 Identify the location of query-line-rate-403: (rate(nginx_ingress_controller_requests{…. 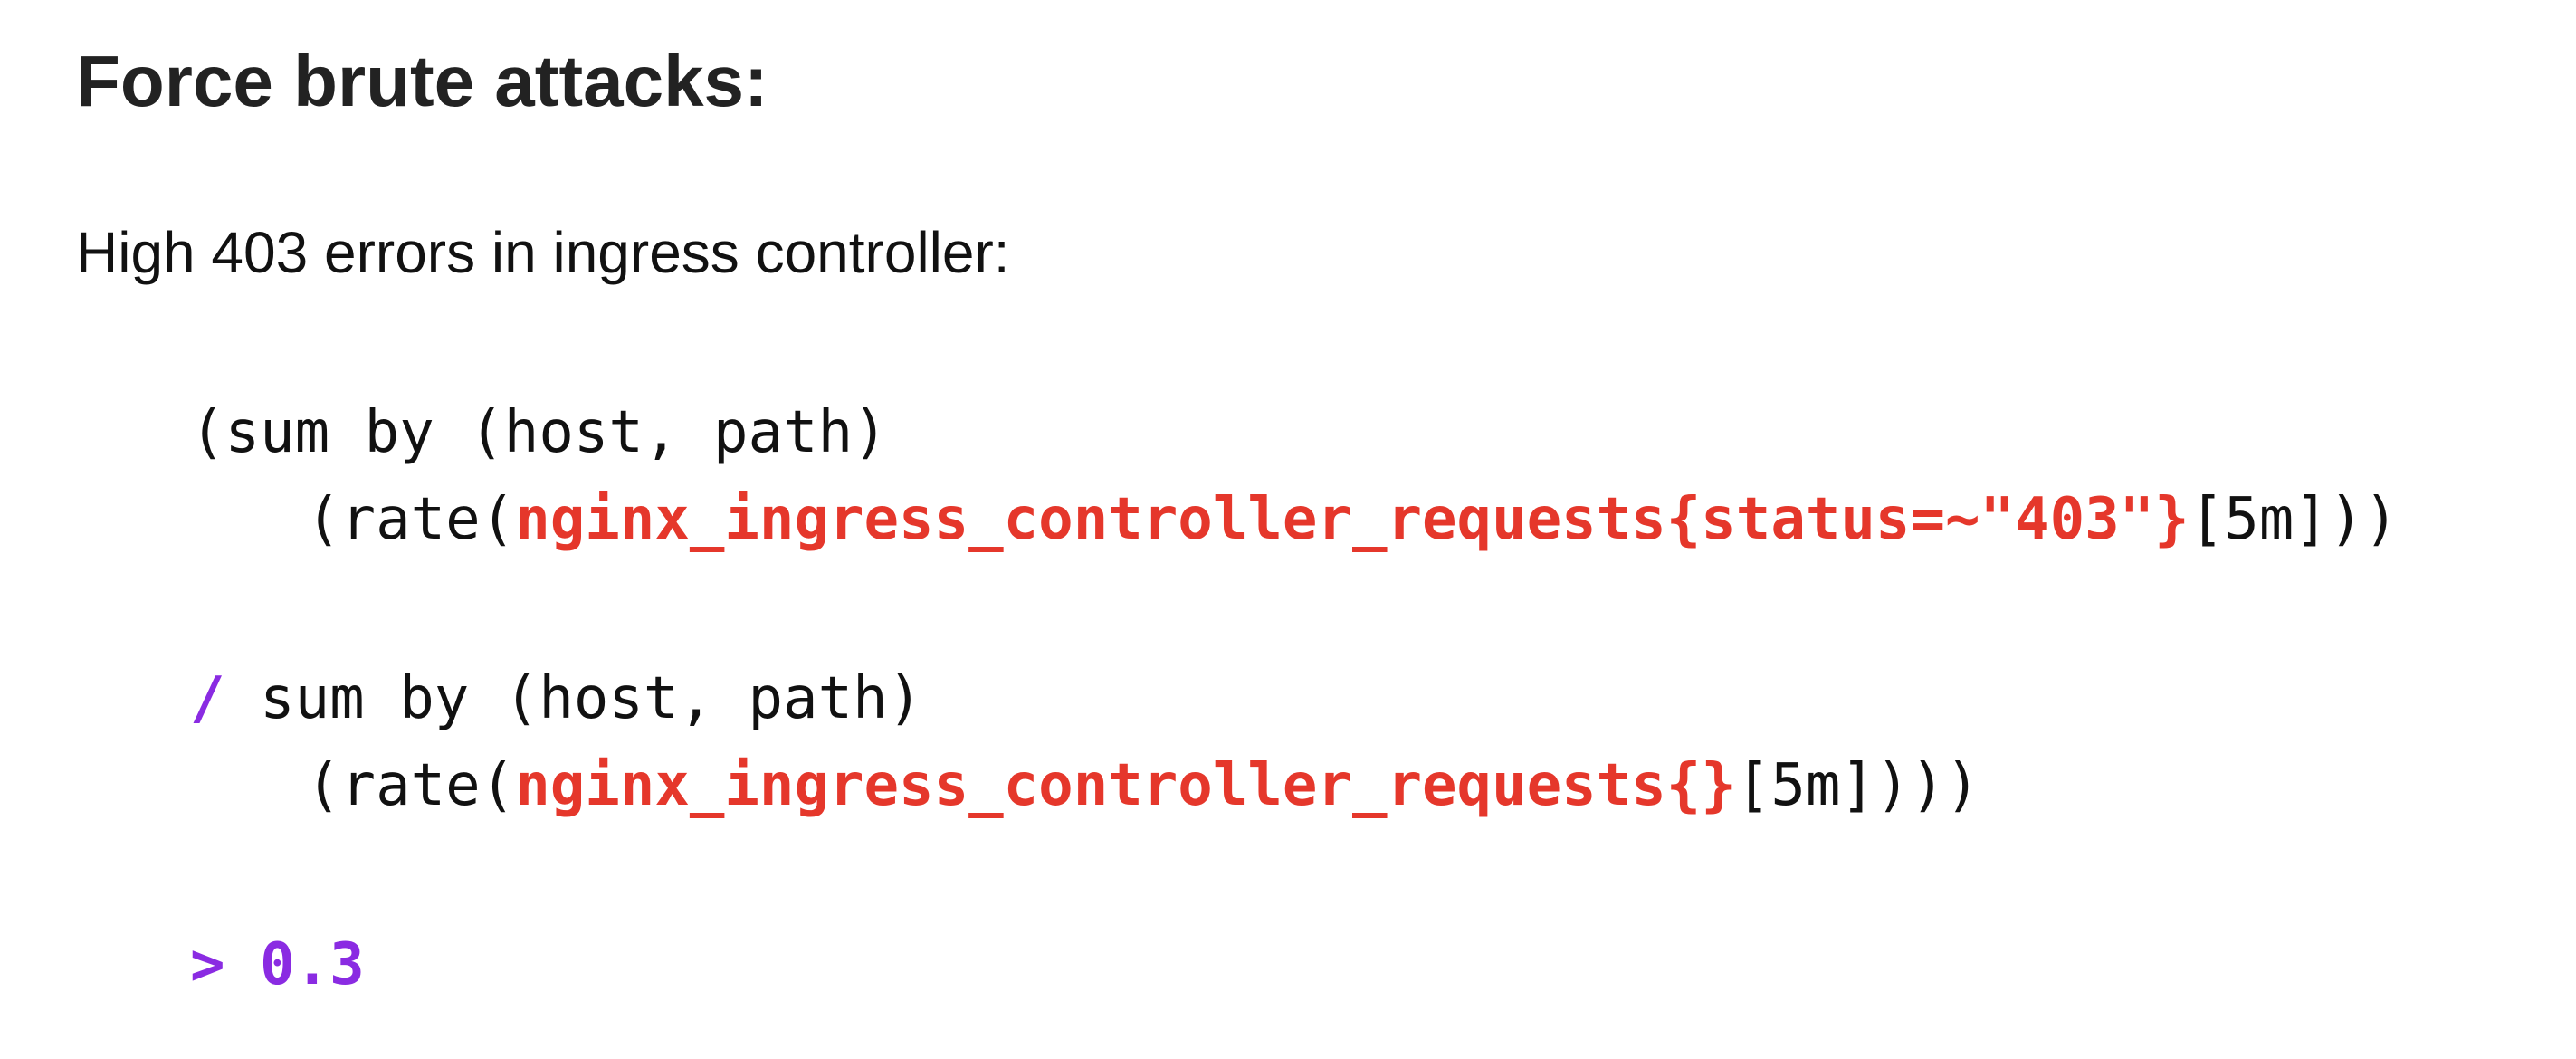
(1352, 519).